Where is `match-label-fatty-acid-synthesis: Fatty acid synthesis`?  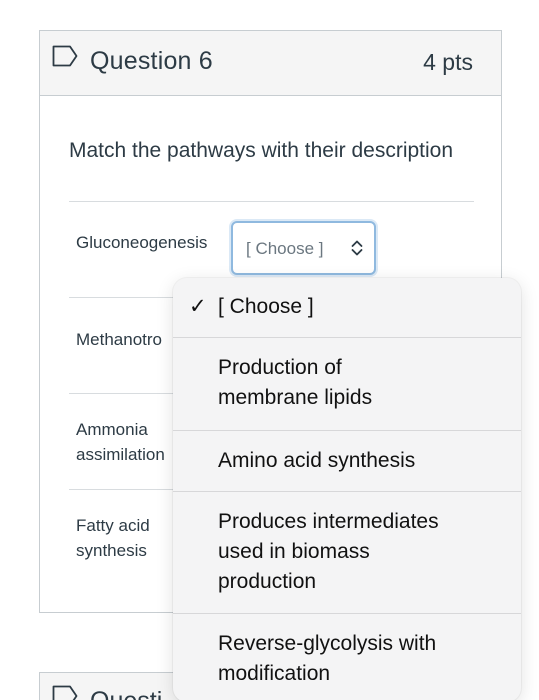
match-label-fatty-acid-synthesis: Fatty acid synthesis is located at coordinates (113, 538).